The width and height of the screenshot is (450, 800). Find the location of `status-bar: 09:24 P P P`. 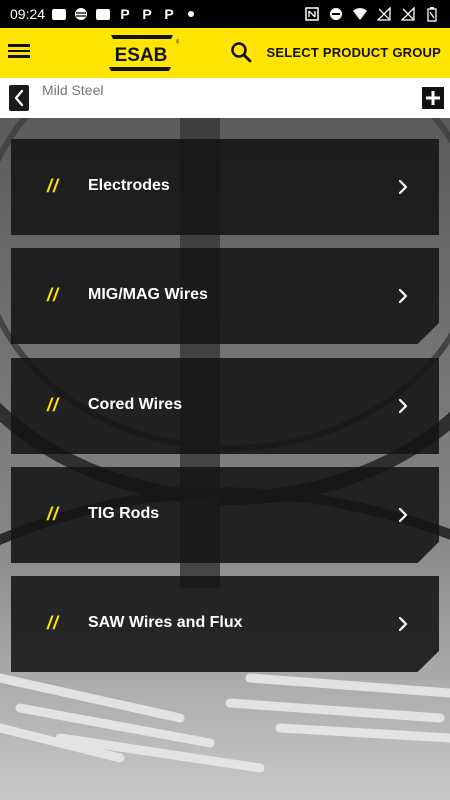

status-bar: 09:24 P P P is located at coordinates (225, 14).